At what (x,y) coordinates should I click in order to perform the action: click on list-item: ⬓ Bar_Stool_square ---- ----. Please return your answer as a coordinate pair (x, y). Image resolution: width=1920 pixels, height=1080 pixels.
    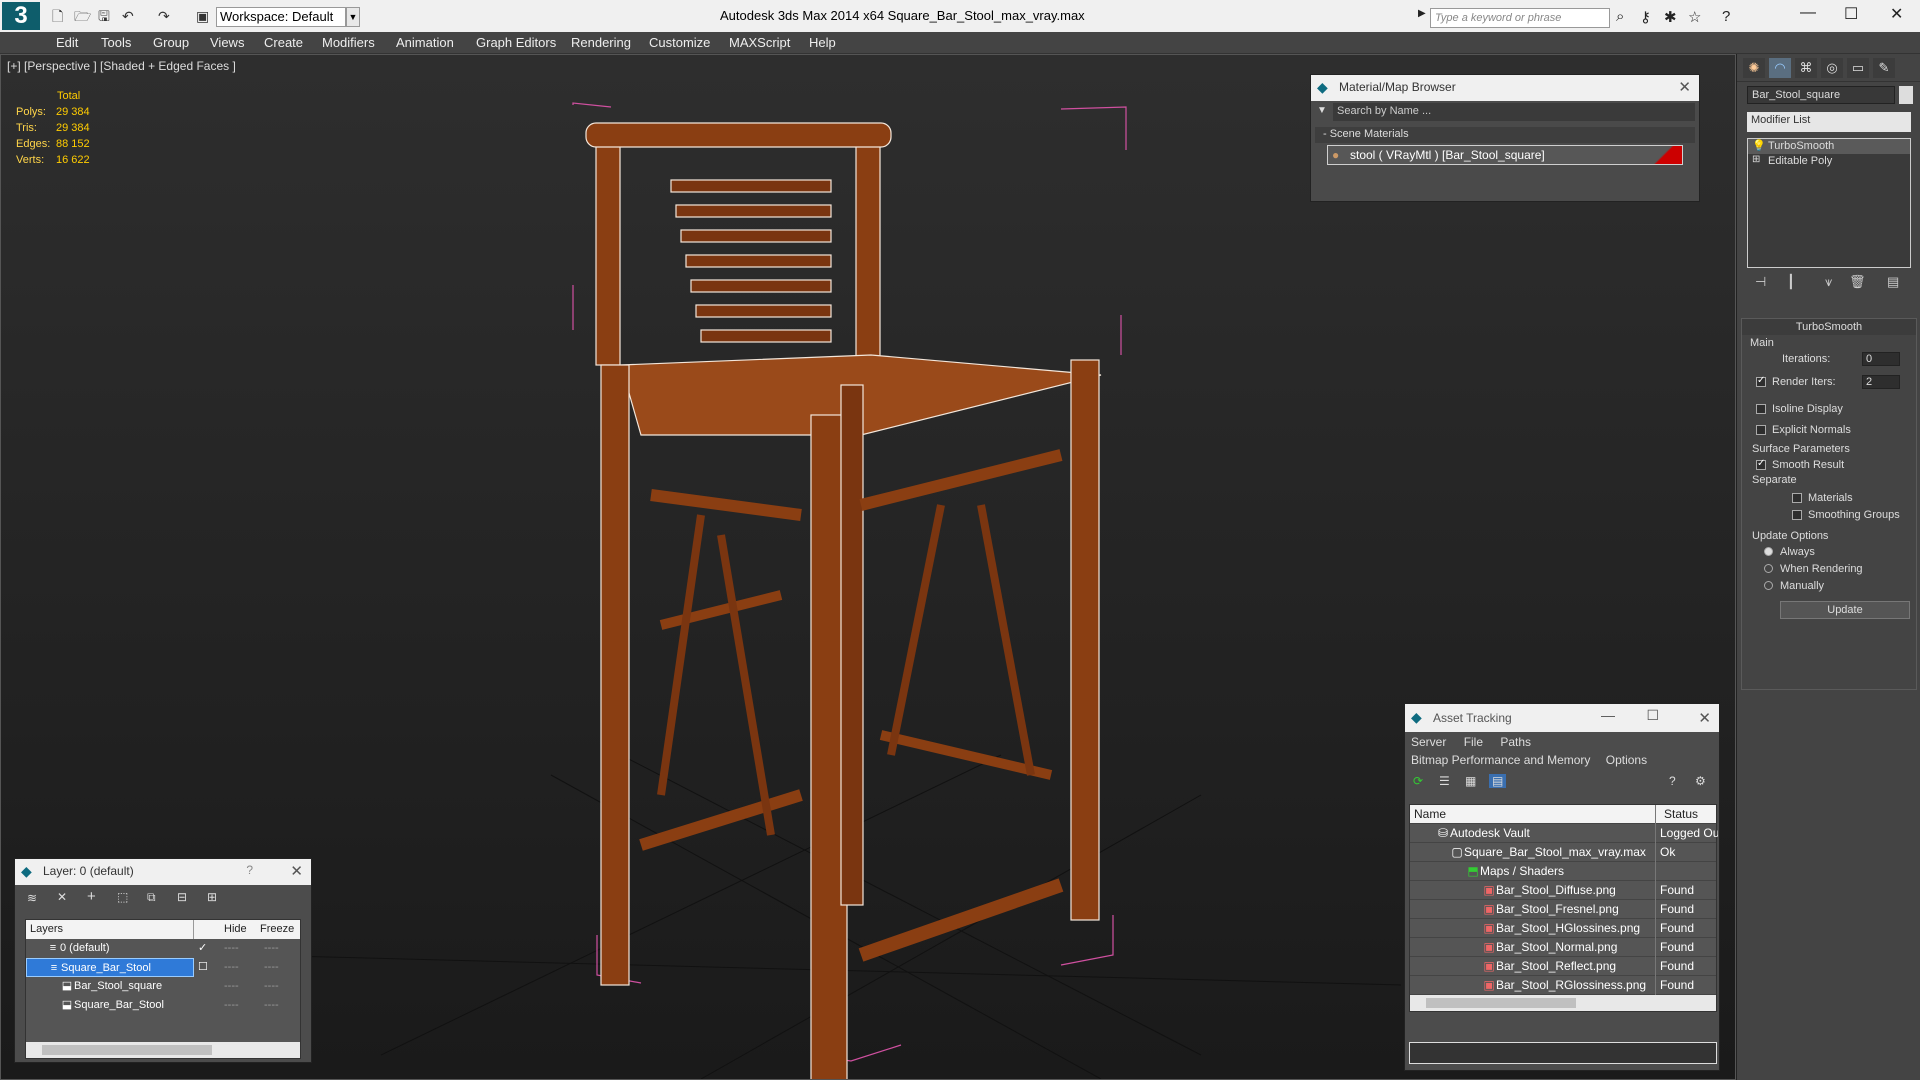
    Looking at the image, I should click on (163, 986).